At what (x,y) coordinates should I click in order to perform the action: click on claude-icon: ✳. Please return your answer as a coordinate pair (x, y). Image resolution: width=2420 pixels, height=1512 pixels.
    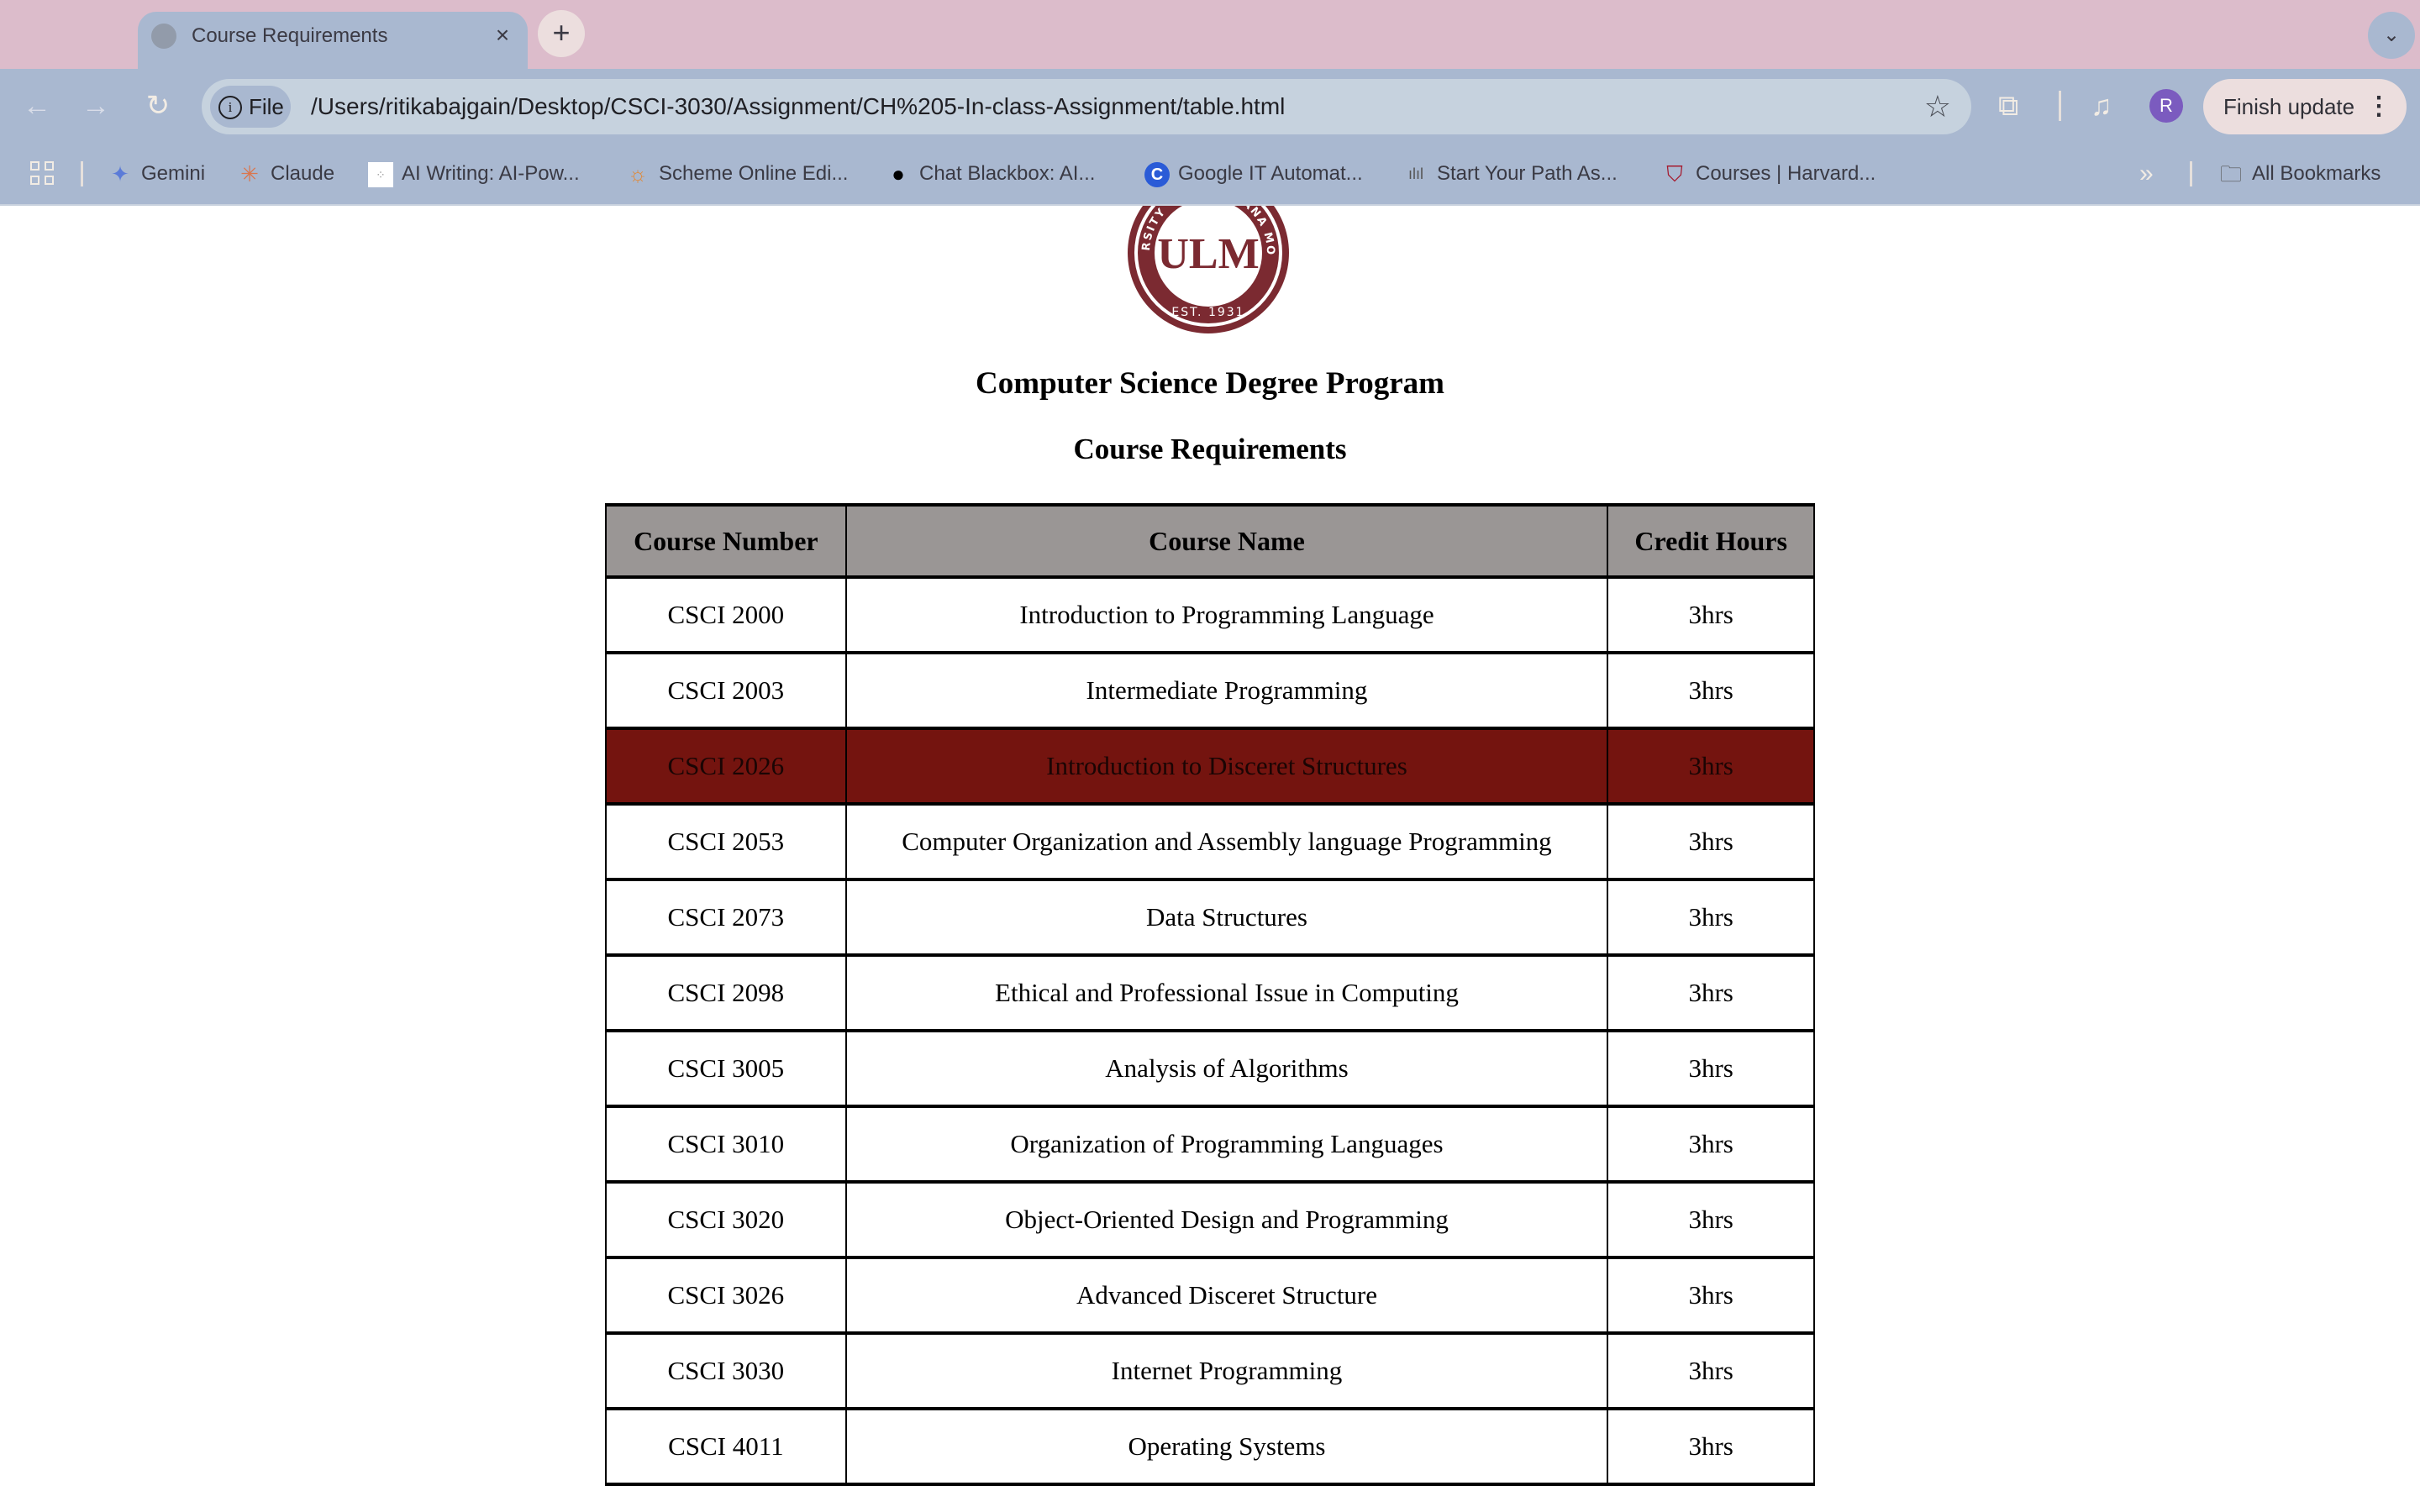
    Looking at the image, I should click on (249, 174).